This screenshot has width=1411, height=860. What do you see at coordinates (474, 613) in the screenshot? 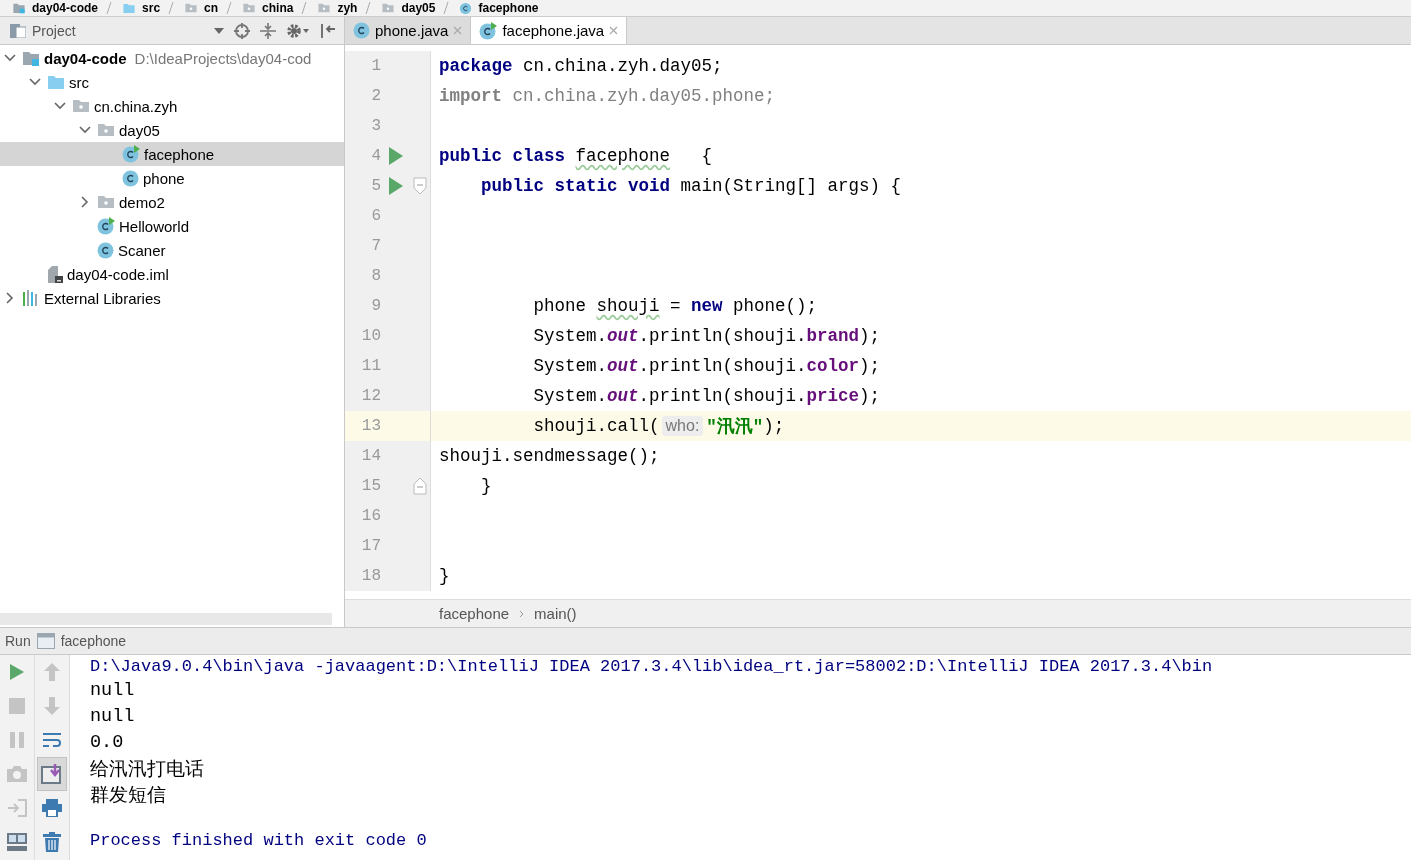
I see `breadcrumb-item: facephone` at bounding box center [474, 613].